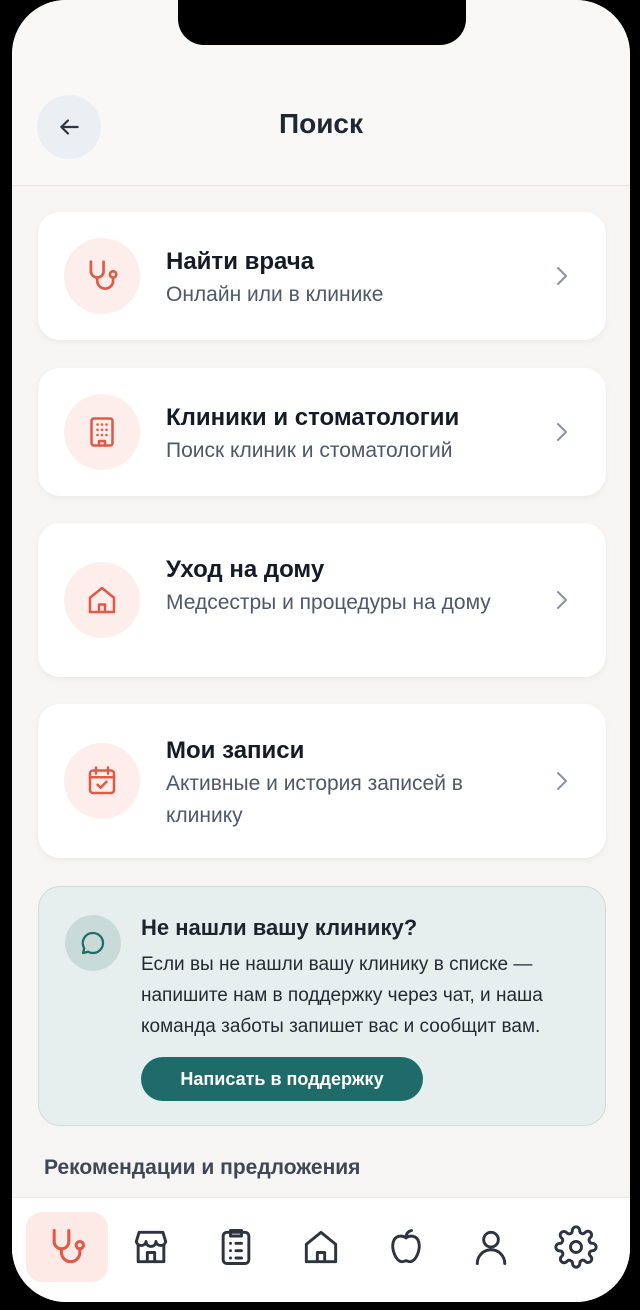 Image resolution: width=640 pixels, height=1310 pixels. I want to click on user-icon, so click(491, 1247).